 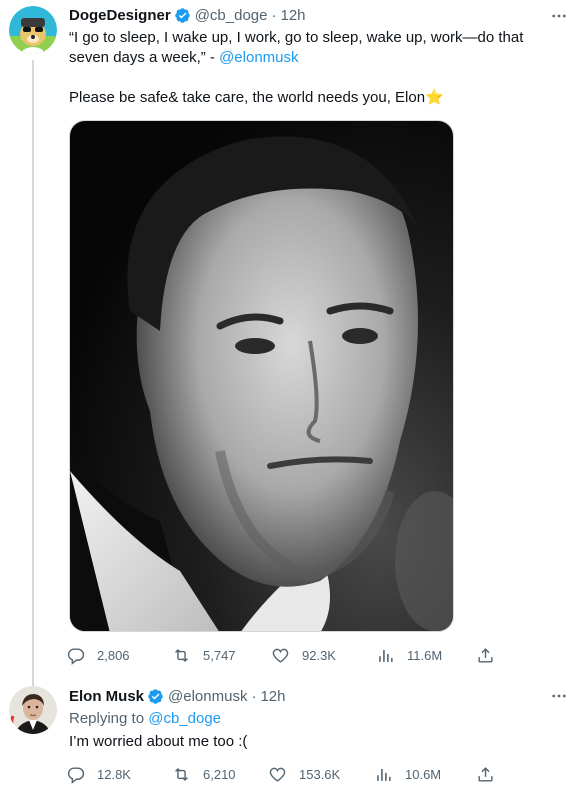 I want to click on tweet-actions: 12.8K 6,210 153.6K 10.6M, so click(x=286, y=774).